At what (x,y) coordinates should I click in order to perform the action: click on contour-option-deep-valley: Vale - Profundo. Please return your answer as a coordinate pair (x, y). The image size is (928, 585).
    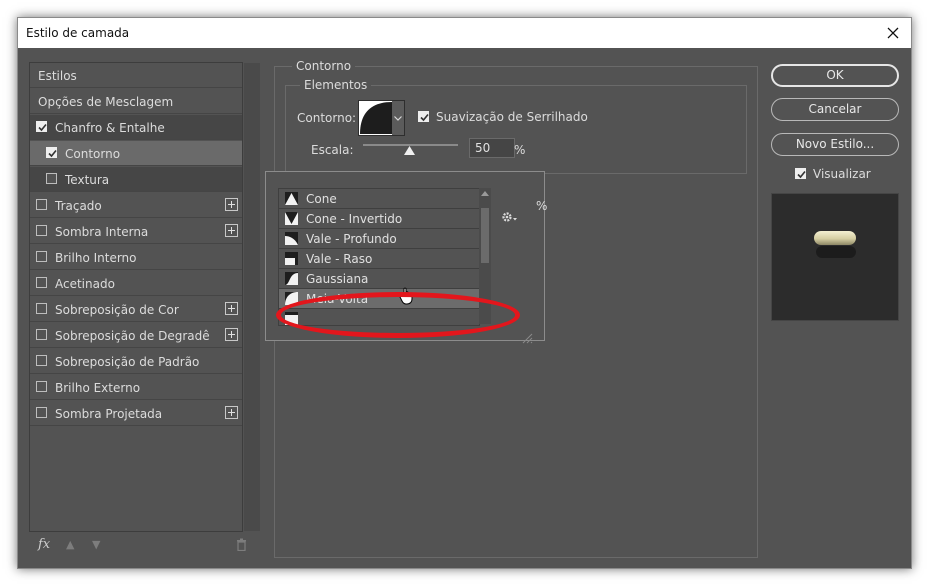
    Looking at the image, I should click on (379, 239).